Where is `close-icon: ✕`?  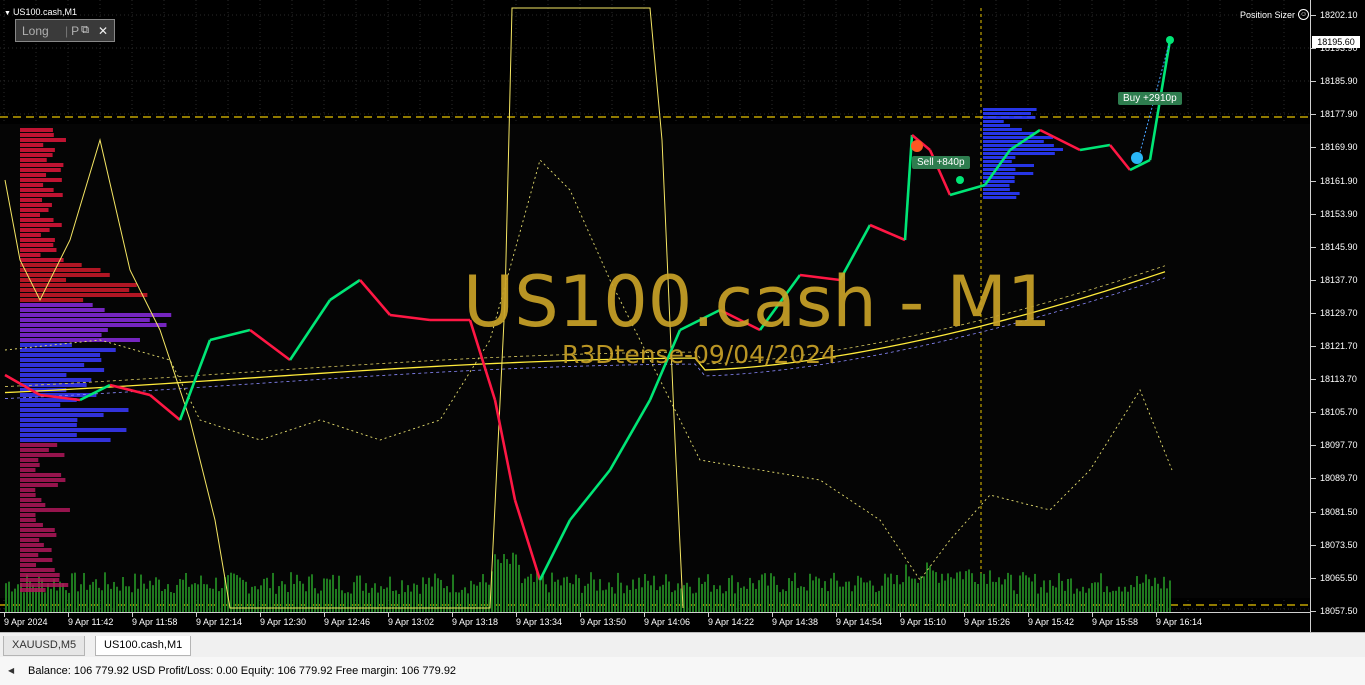
close-icon: ✕ is located at coordinates (103, 31).